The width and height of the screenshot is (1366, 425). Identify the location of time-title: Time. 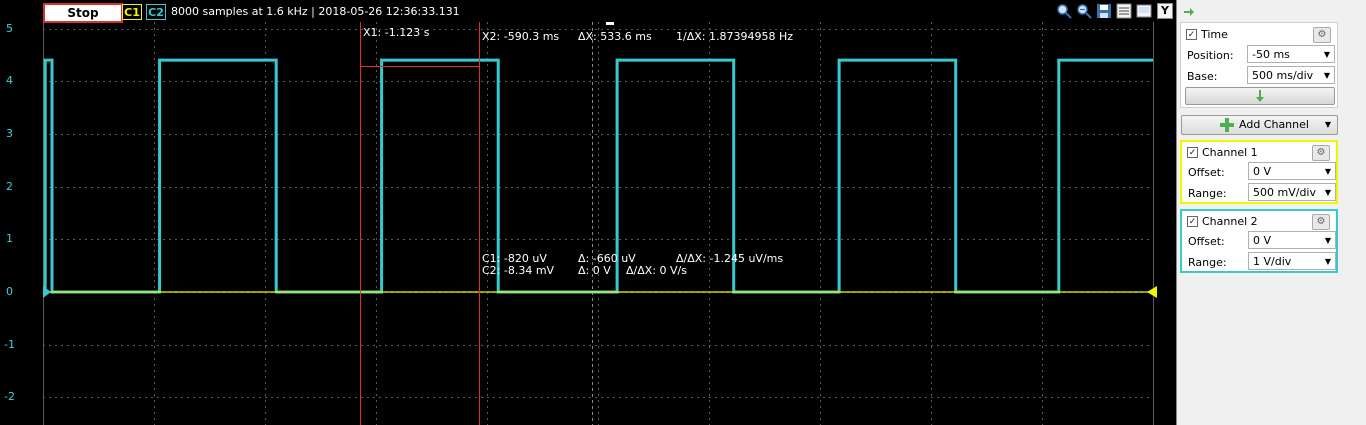
(1214, 34).